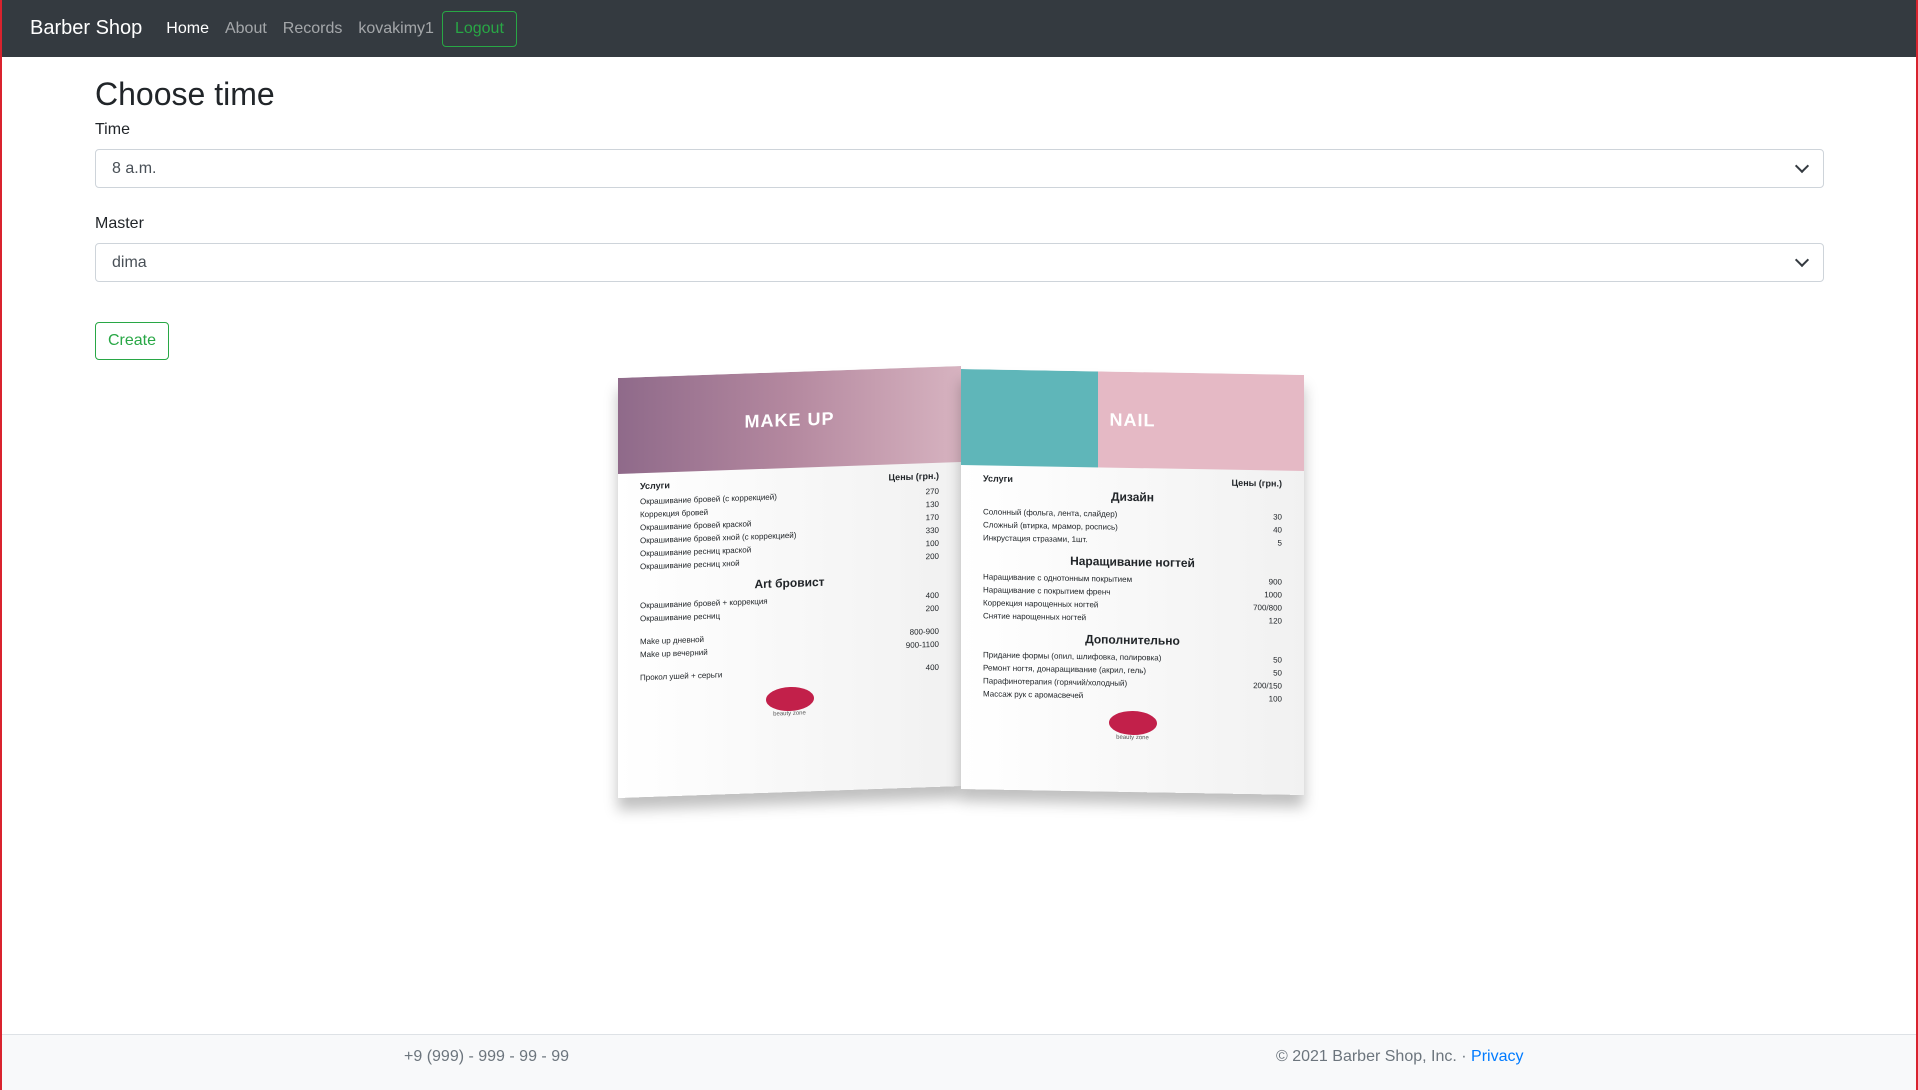 The width and height of the screenshot is (1918, 1090). Describe the element at coordinates (119, 224) in the screenshot. I see `master-label: Master` at that location.